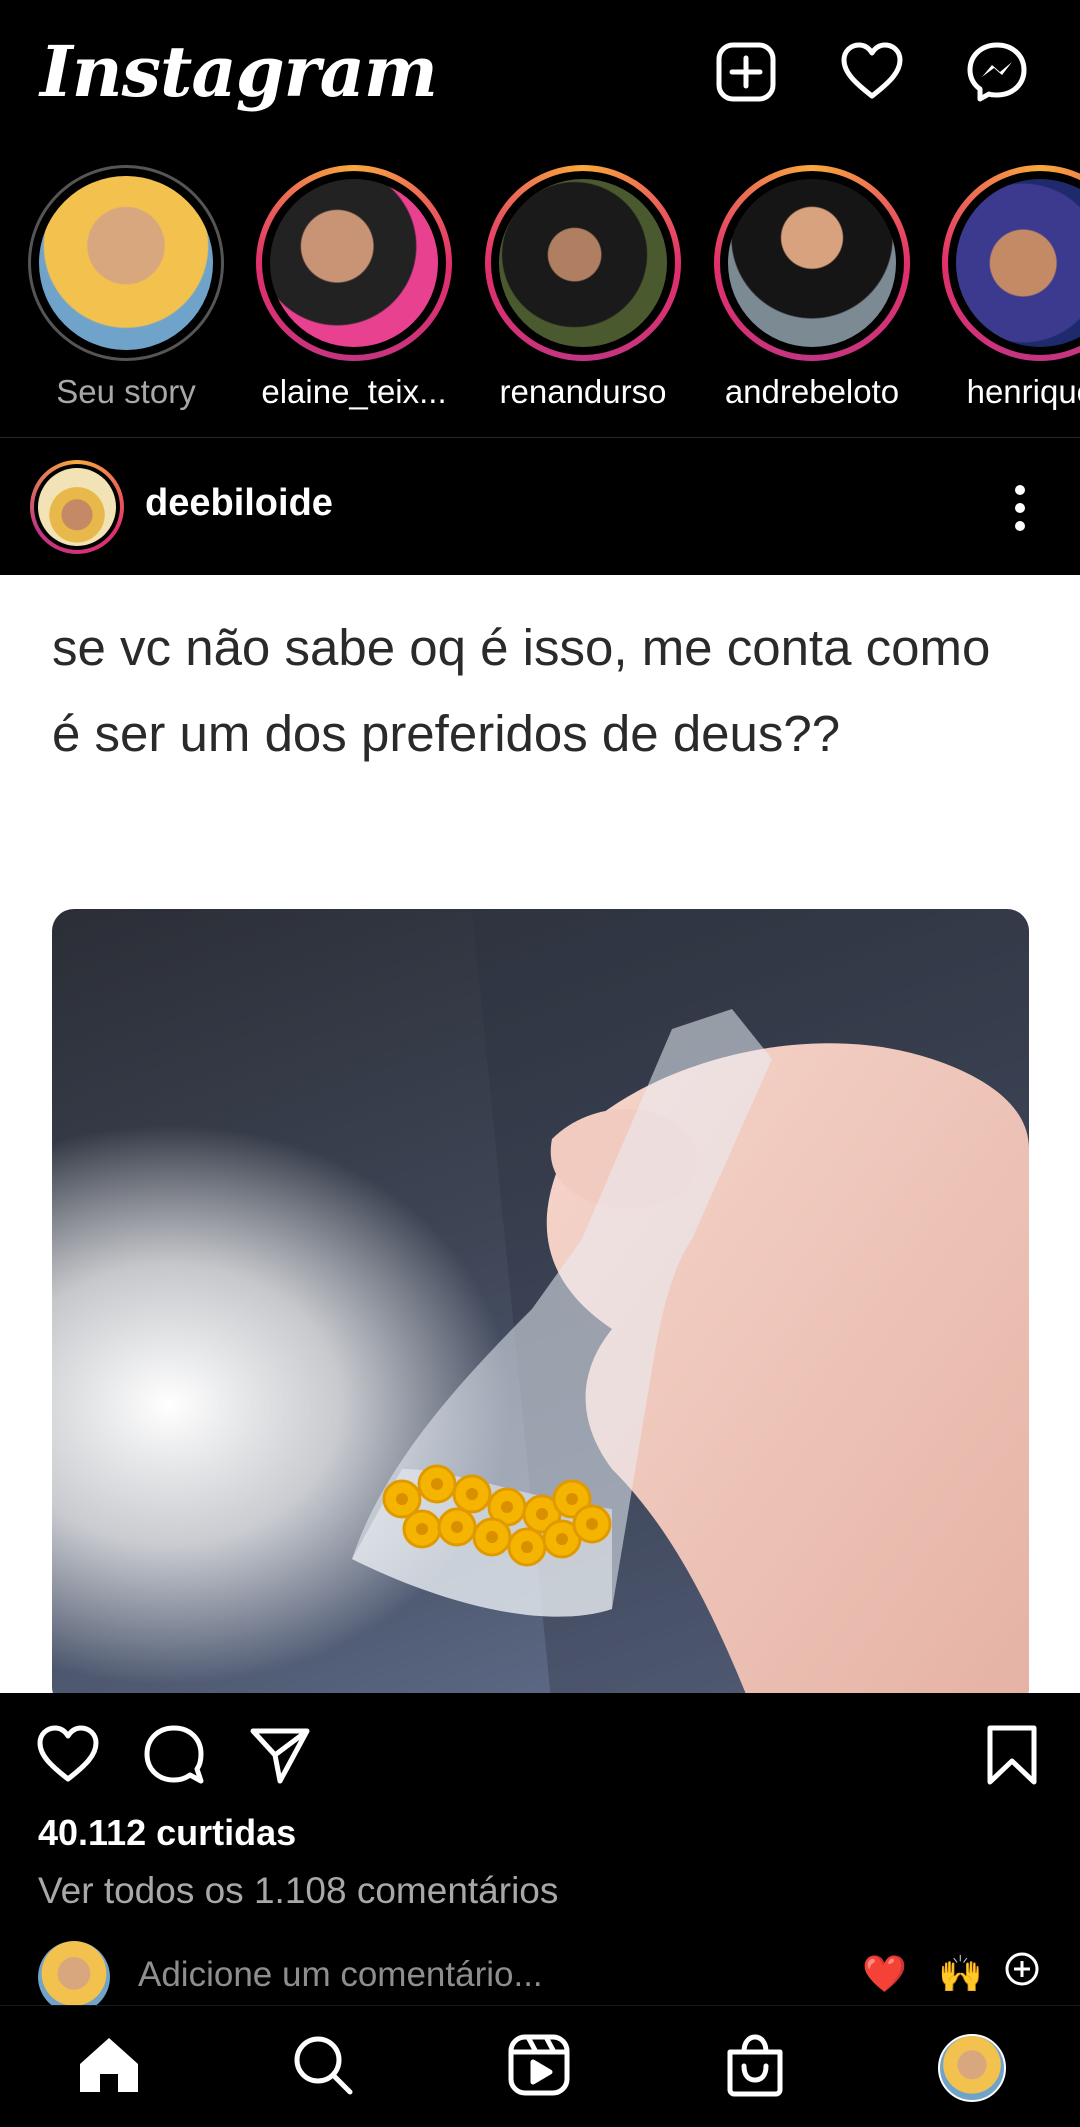 This screenshot has height=2127, width=1080. Describe the element at coordinates (1012, 1755) in the screenshot. I see `save-icon` at that location.